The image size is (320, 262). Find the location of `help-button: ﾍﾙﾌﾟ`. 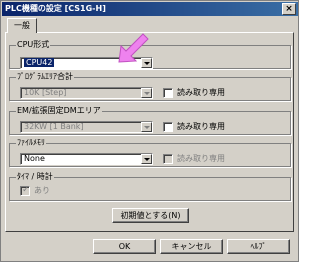

help-button: ﾍﾙﾌﾟ is located at coordinates (258, 246).